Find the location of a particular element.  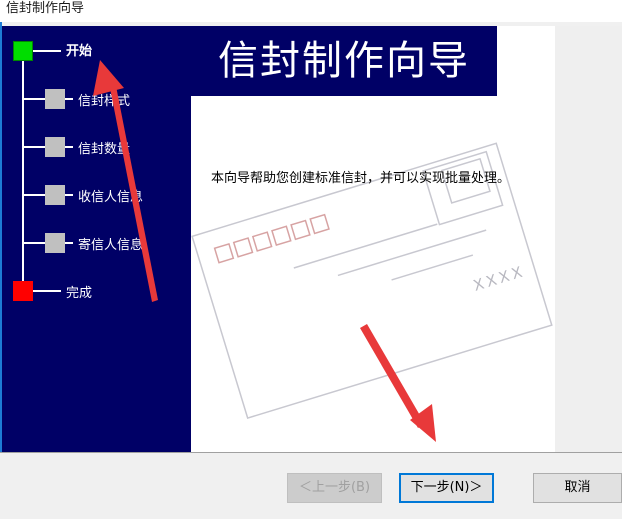

step-sender-connector is located at coordinates (34, 243).